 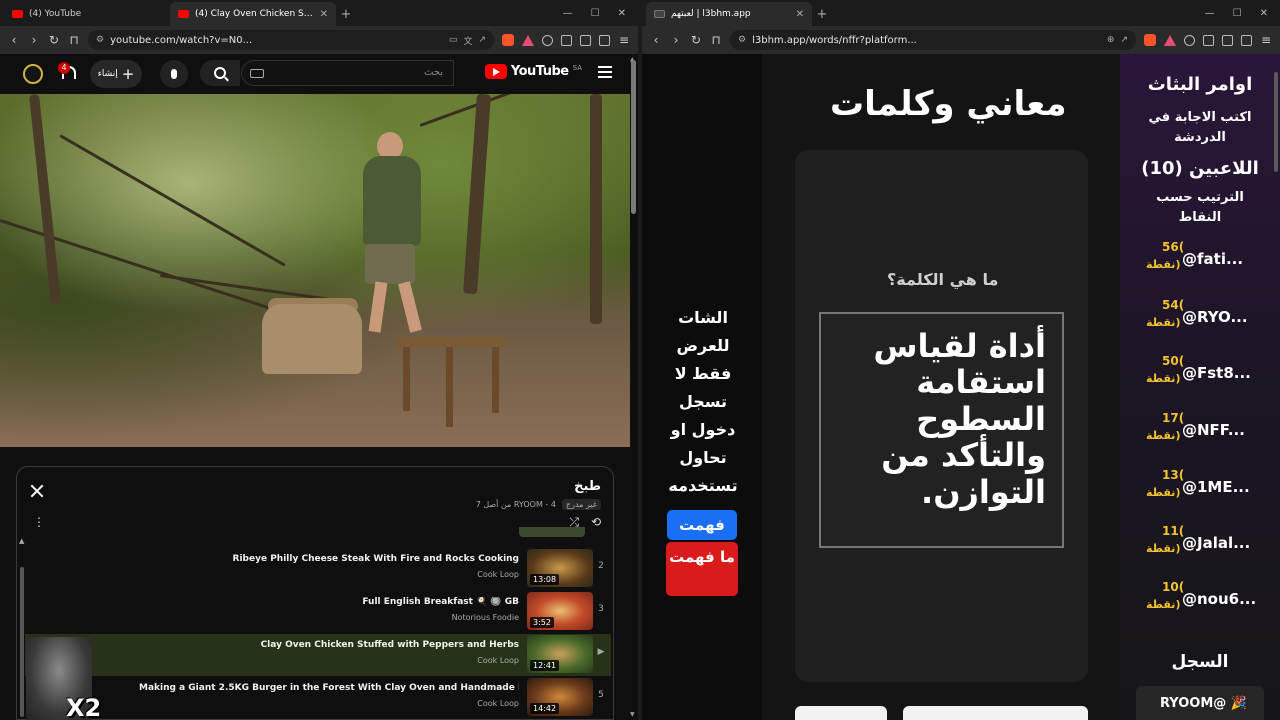 What do you see at coordinates (533, 71) in the screenshot?
I see `youtube-logo: YouTube SA` at bounding box center [533, 71].